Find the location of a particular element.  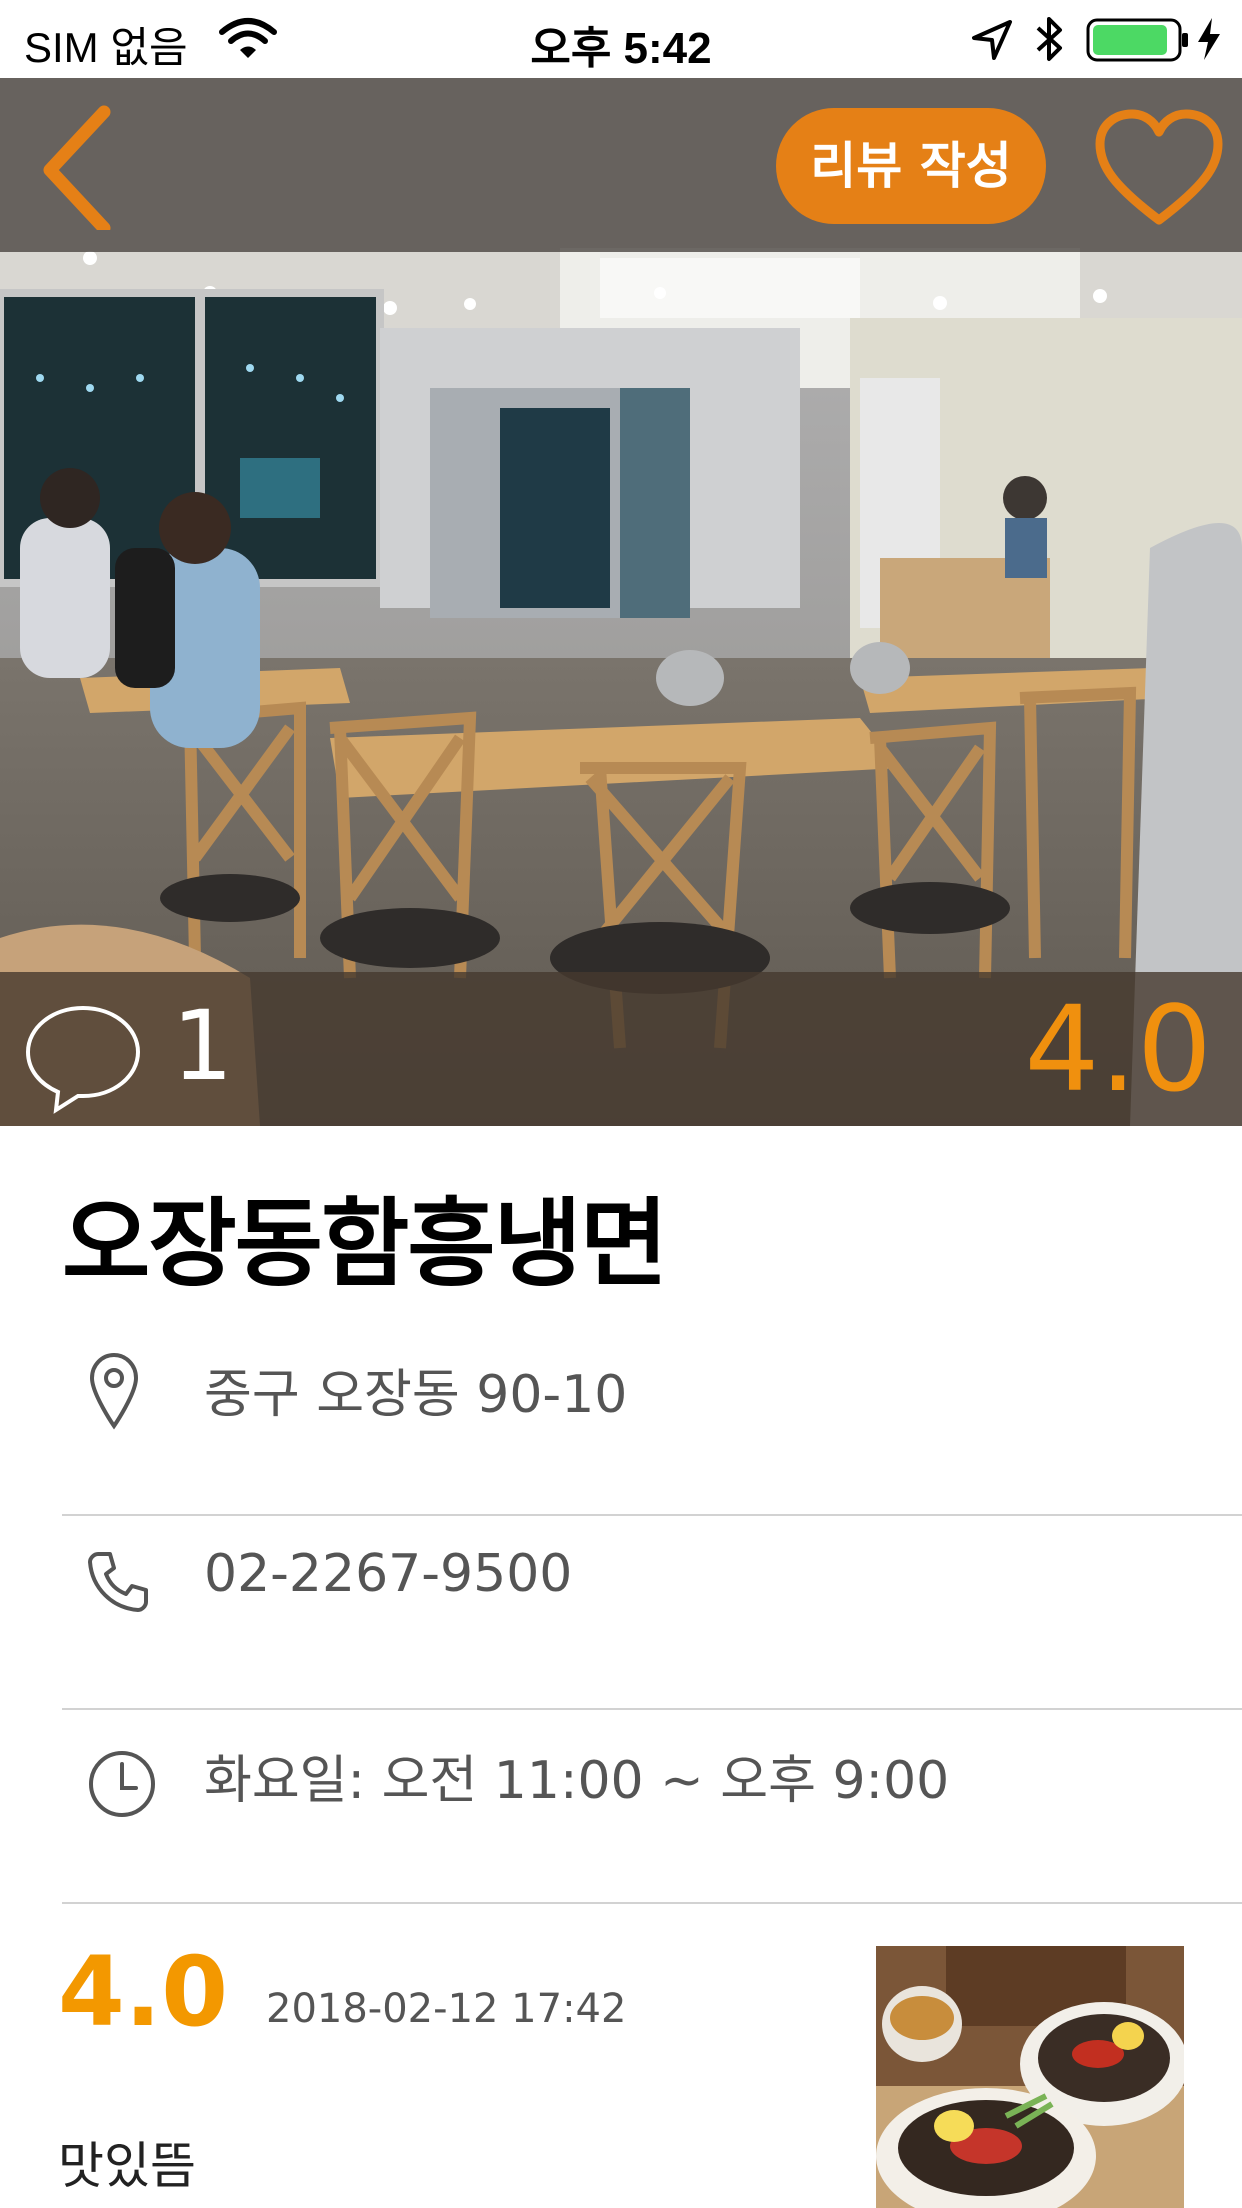

restaurant-name: 오장동함흥냉면 is located at coordinates (365, 1244).